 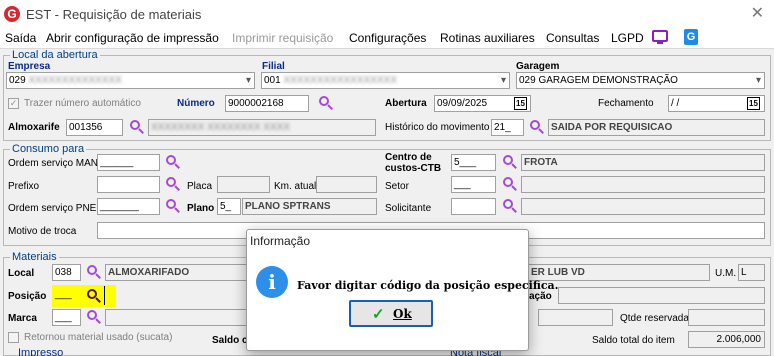 I want to click on numero-search-icon, so click(x=326, y=103).